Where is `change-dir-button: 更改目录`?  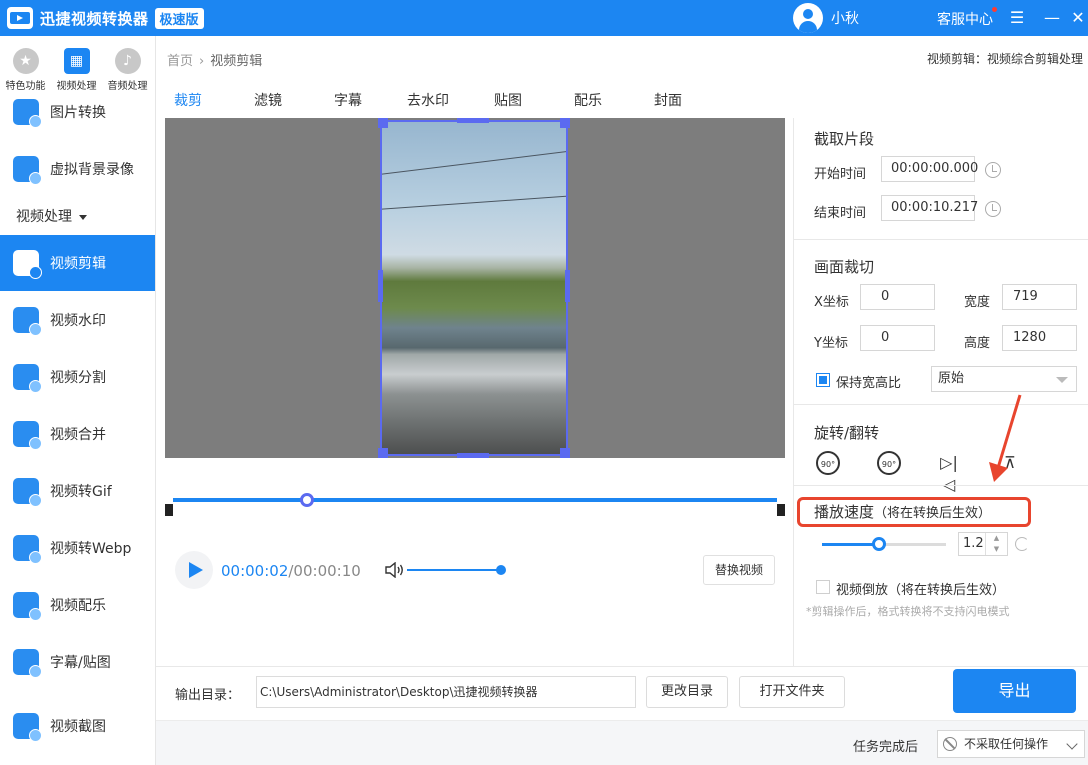 change-dir-button: 更改目录 is located at coordinates (687, 692).